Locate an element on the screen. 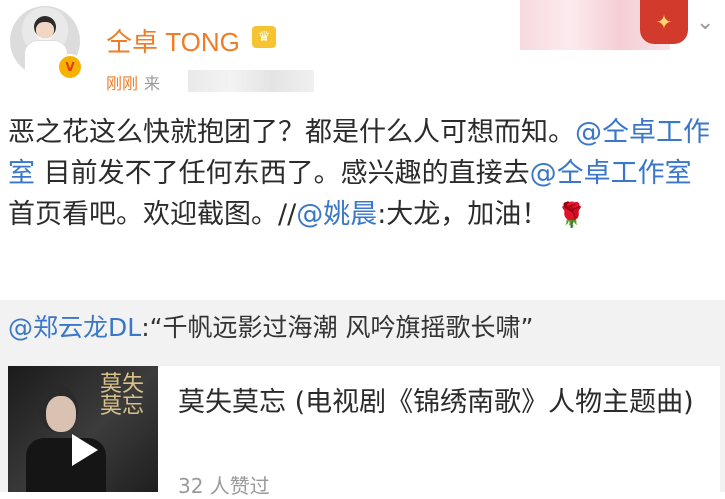  play-icon is located at coordinates (85, 450).